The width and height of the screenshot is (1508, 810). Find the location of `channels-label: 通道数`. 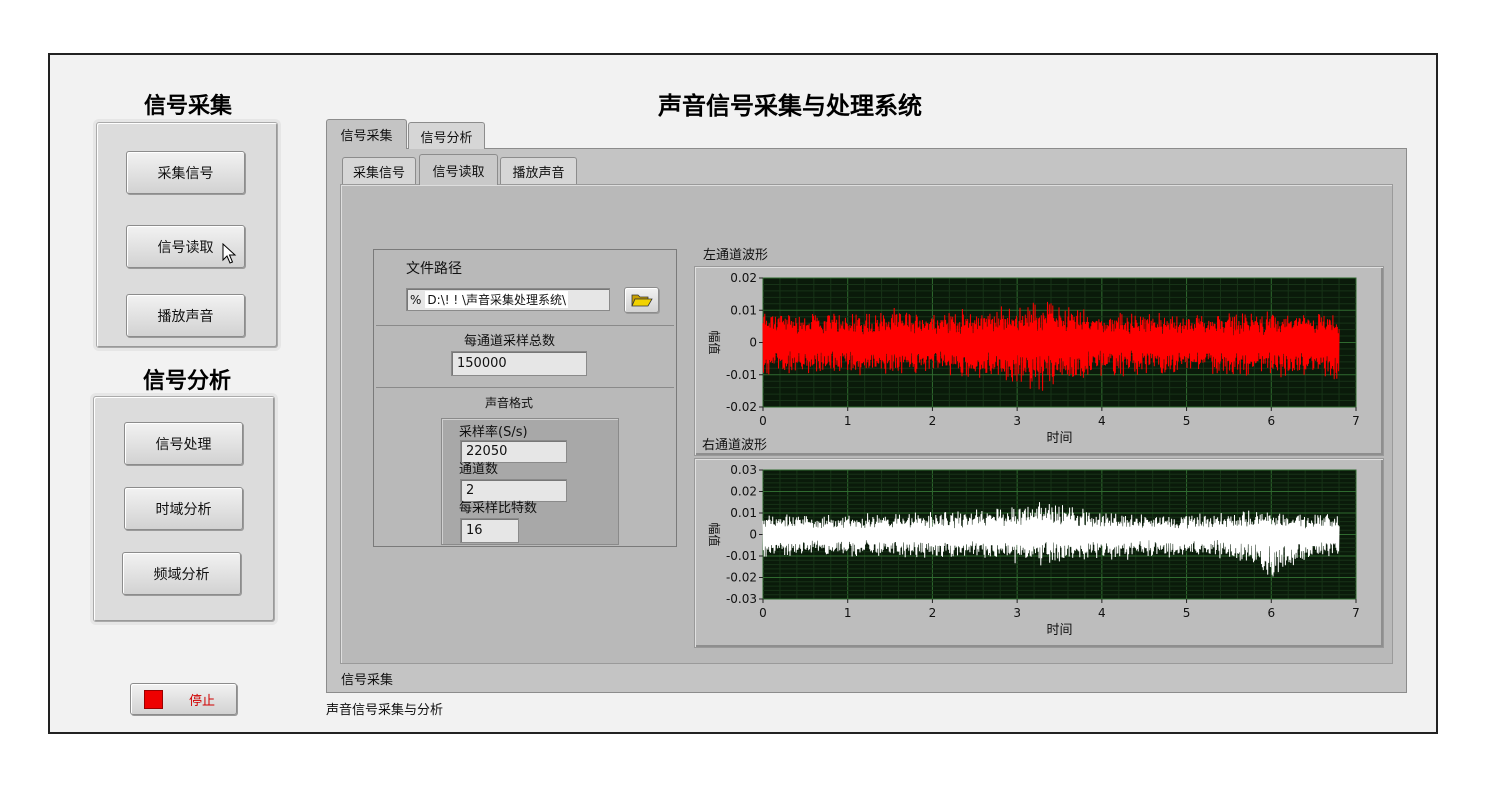

channels-label: 通道数 is located at coordinates (479, 469).